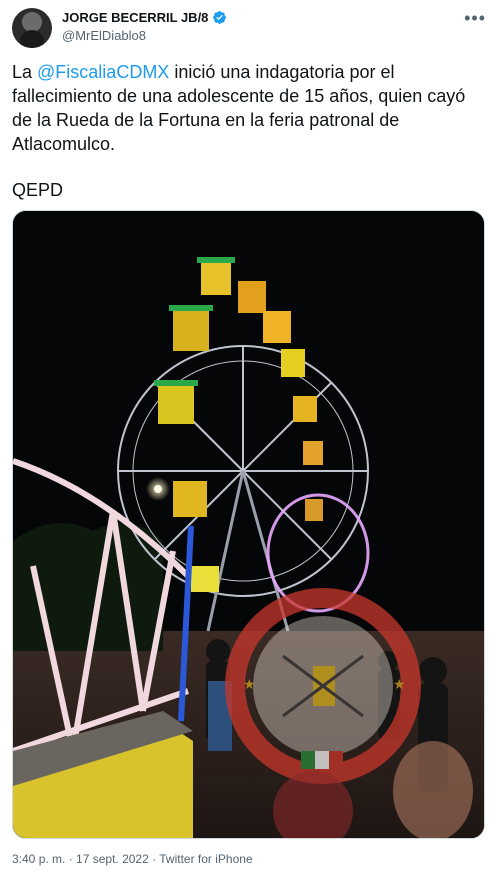 This screenshot has height=881, width=502. Describe the element at coordinates (251, 28) in the screenshot. I see `tweet-header: JORGE BECERRIL JB/8 @MrElDiablo8 •••` at that location.